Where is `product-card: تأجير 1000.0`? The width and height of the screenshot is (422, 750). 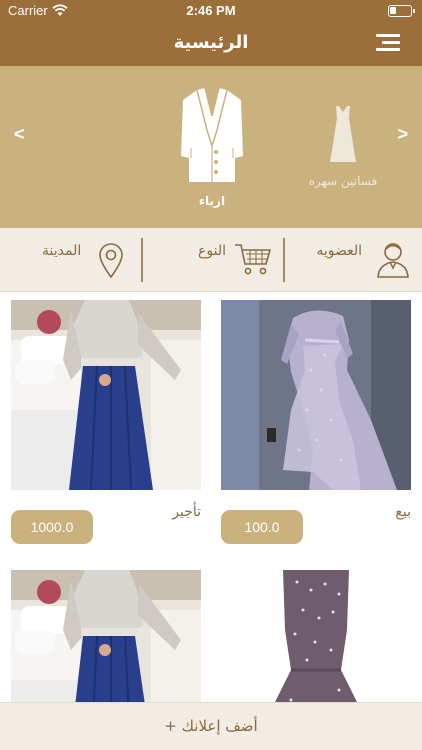
product-card: تأجير 1000.0 is located at coordinates (106, 422).